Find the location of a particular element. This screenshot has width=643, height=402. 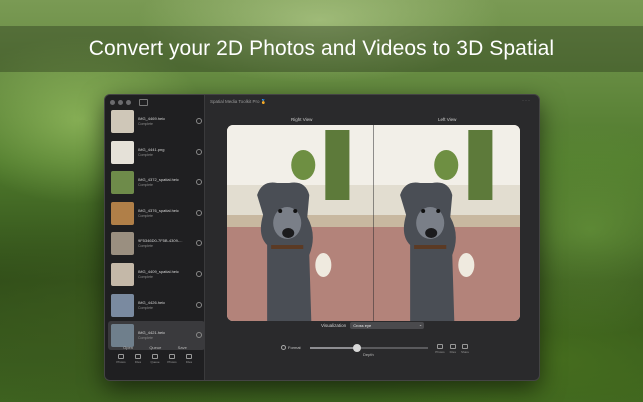

file-name: IMG_4441.png is located at coordinates (151, 149).